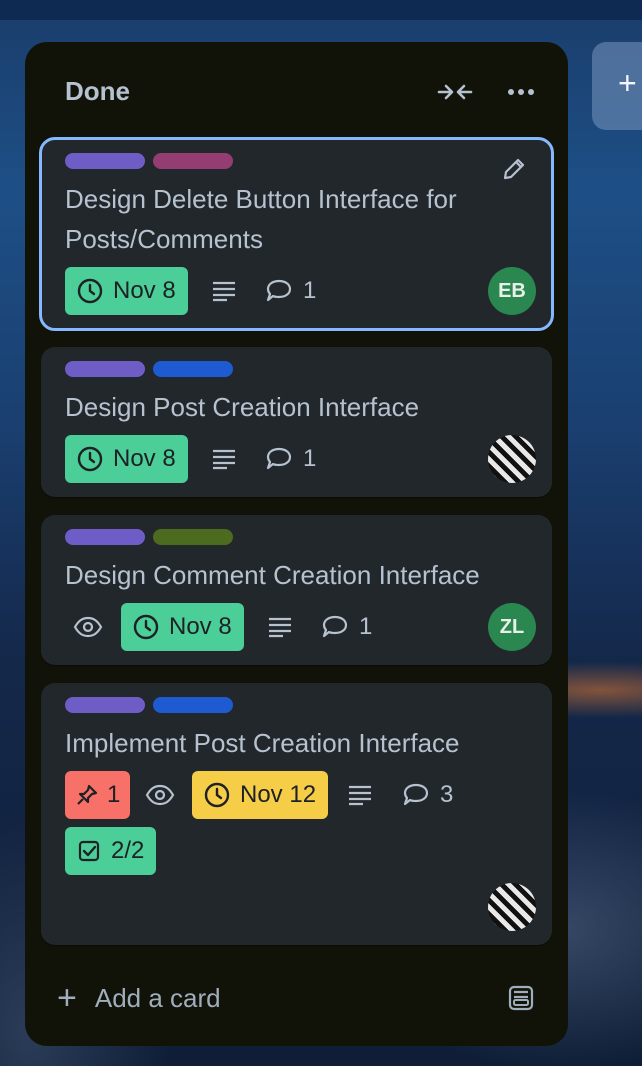 Image resolution: width=642 pixels, height=1066 pixels. Describe the element at coordinates (89, 851) in the screenshot. I see `checklist-icon` at that location.